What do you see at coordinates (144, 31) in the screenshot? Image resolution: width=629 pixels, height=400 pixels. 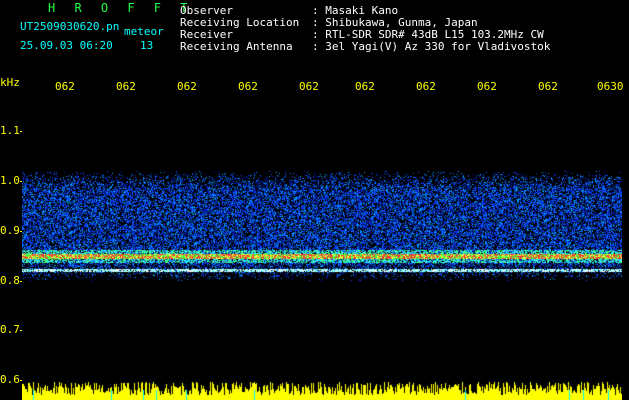 I see `meteor-label: meteor` at bounding box center [144, 31].